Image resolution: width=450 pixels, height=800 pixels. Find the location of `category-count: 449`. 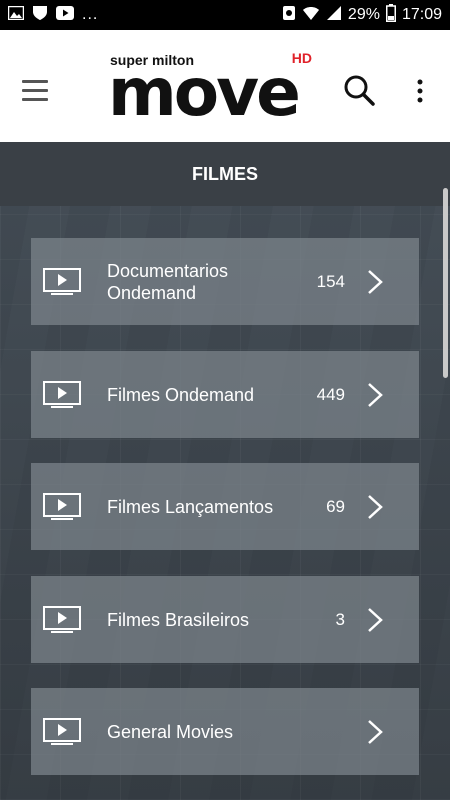

category-count: 449 is located at coordinates (330, 394).